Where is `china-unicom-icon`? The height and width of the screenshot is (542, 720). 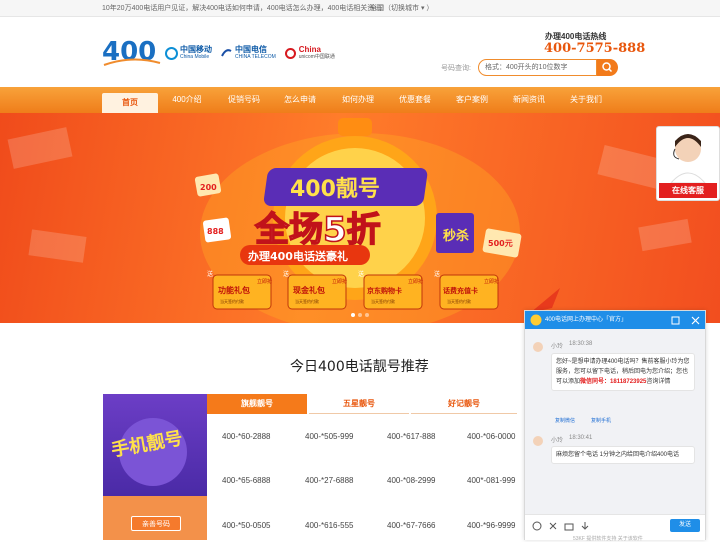 china-unicom-icon is located at coordinates (290, 53).